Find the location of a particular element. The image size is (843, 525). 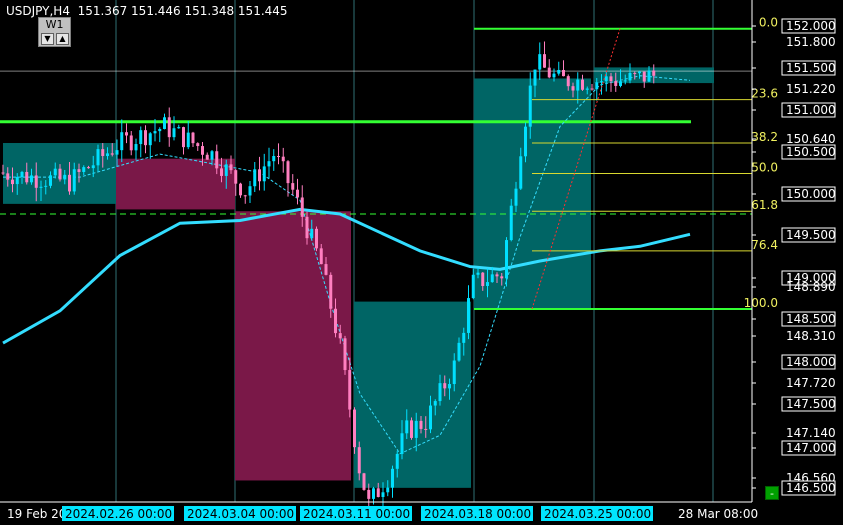

timeframe-down-icon: ▼ is located at coordinates (47, 39).